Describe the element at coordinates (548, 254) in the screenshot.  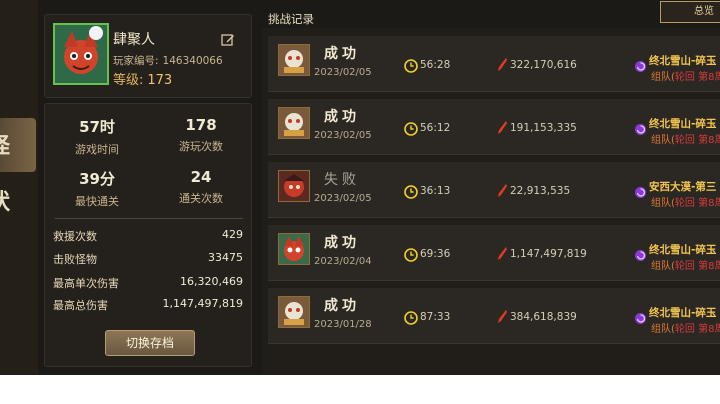
I see `record-damage: 1,147,497,819` at that location.